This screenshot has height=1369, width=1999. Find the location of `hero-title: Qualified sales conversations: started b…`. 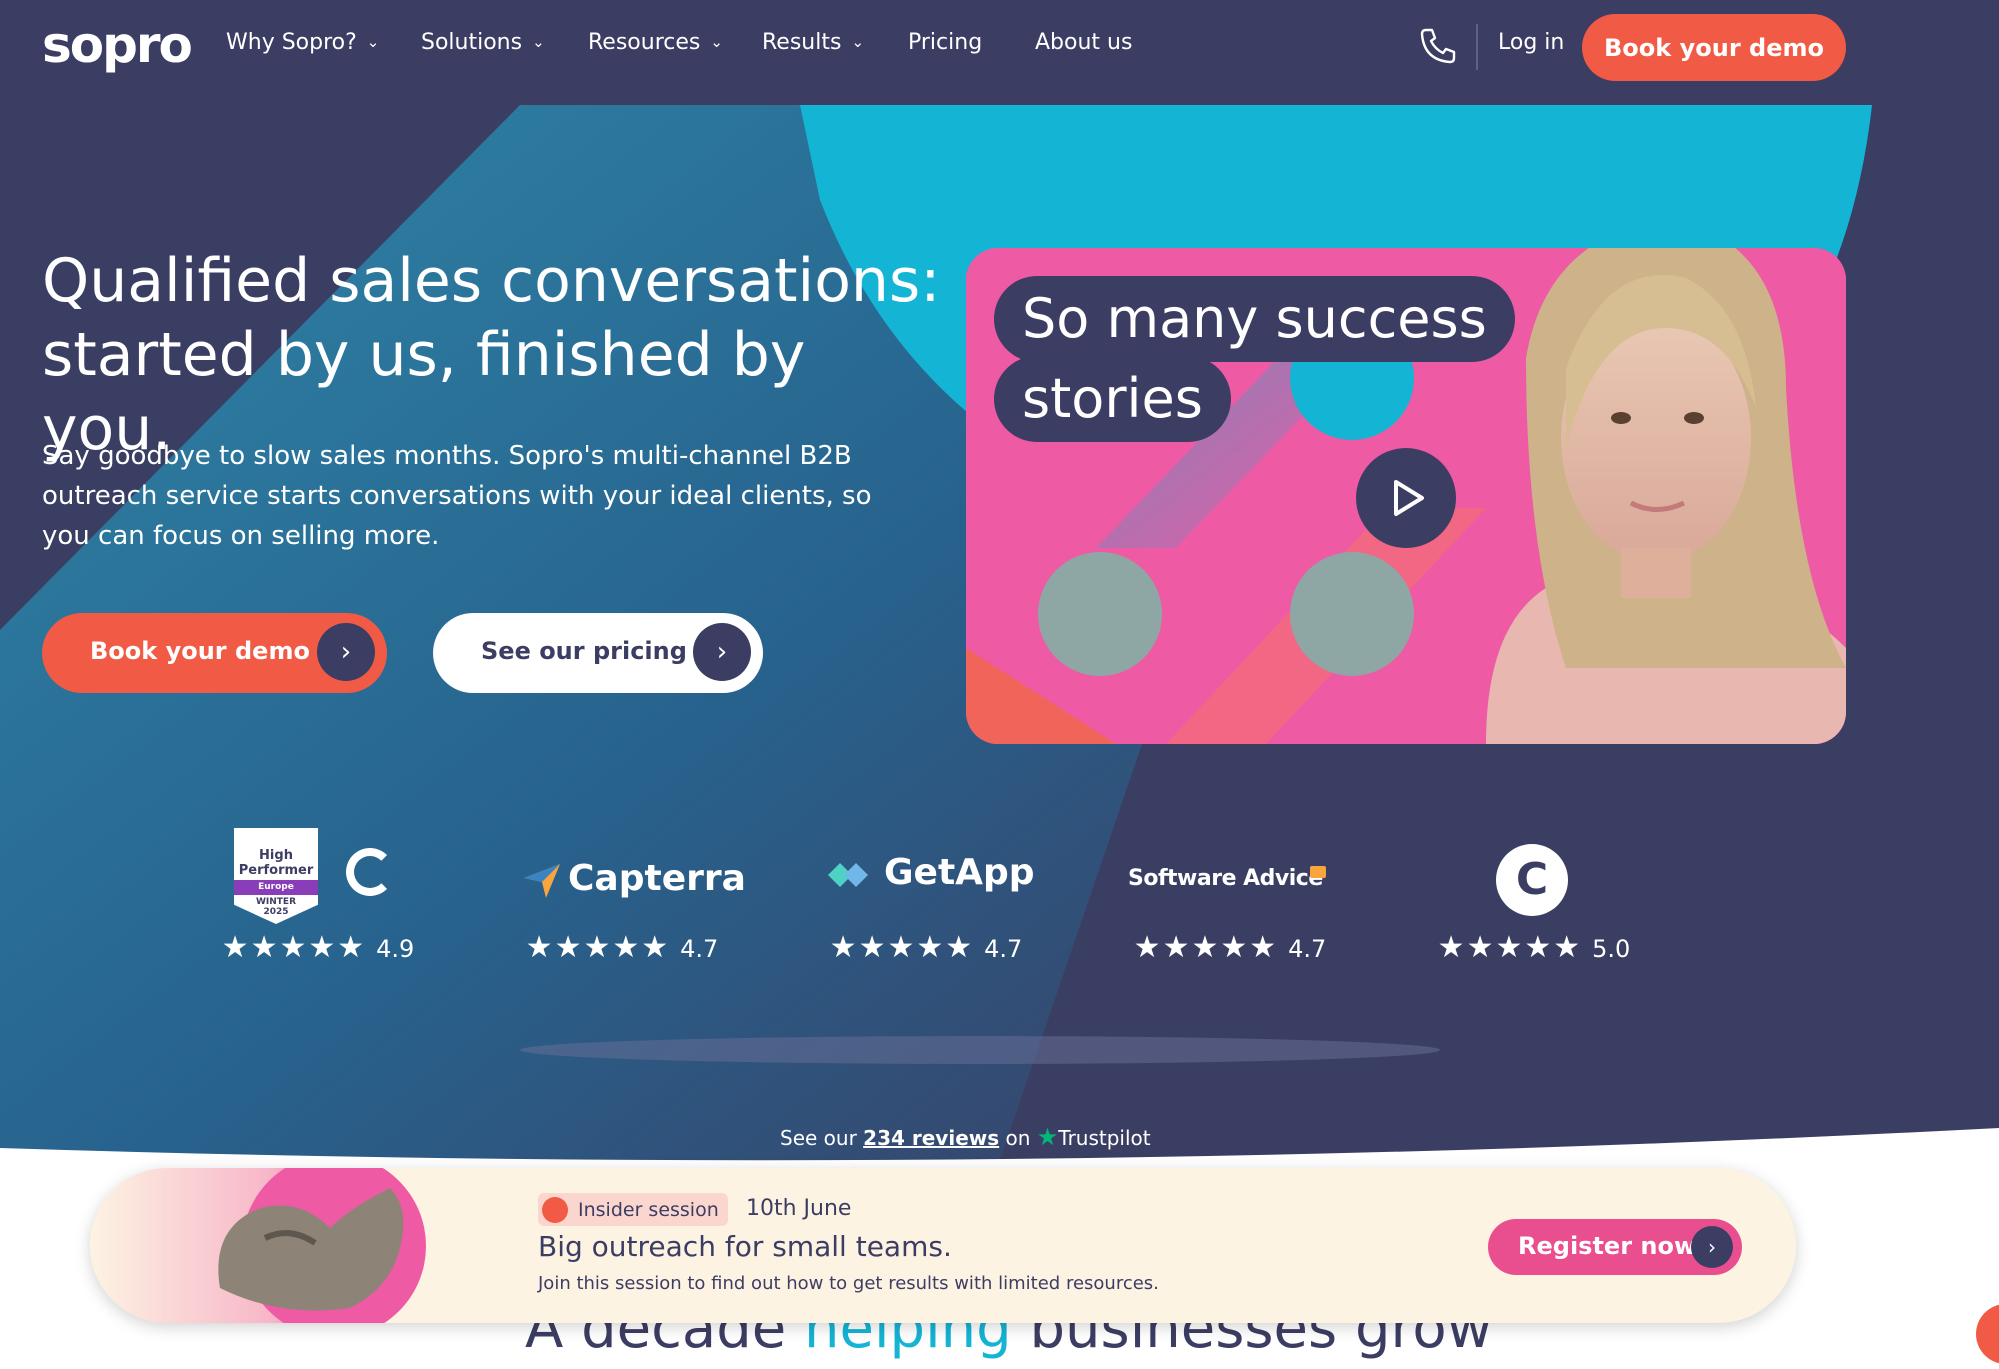

hero-title: Qualified sales conversations: started b… is located at coordinates (492, 355).